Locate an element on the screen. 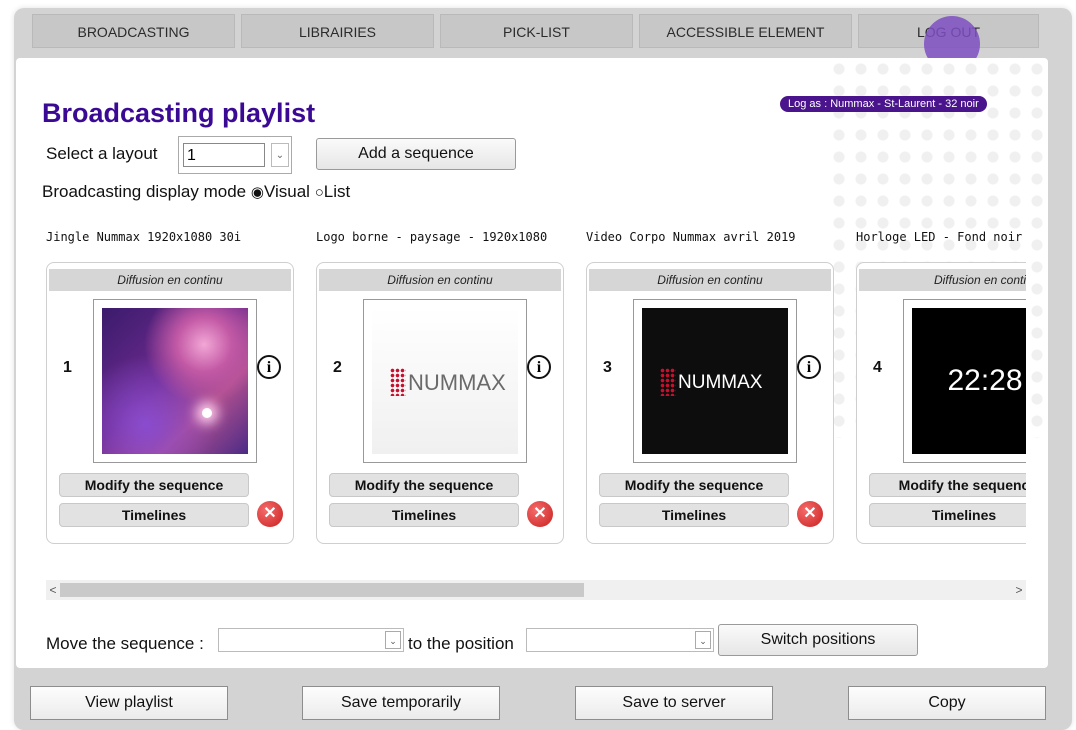  copy-button: Copy is located at coordinates (947, 703).